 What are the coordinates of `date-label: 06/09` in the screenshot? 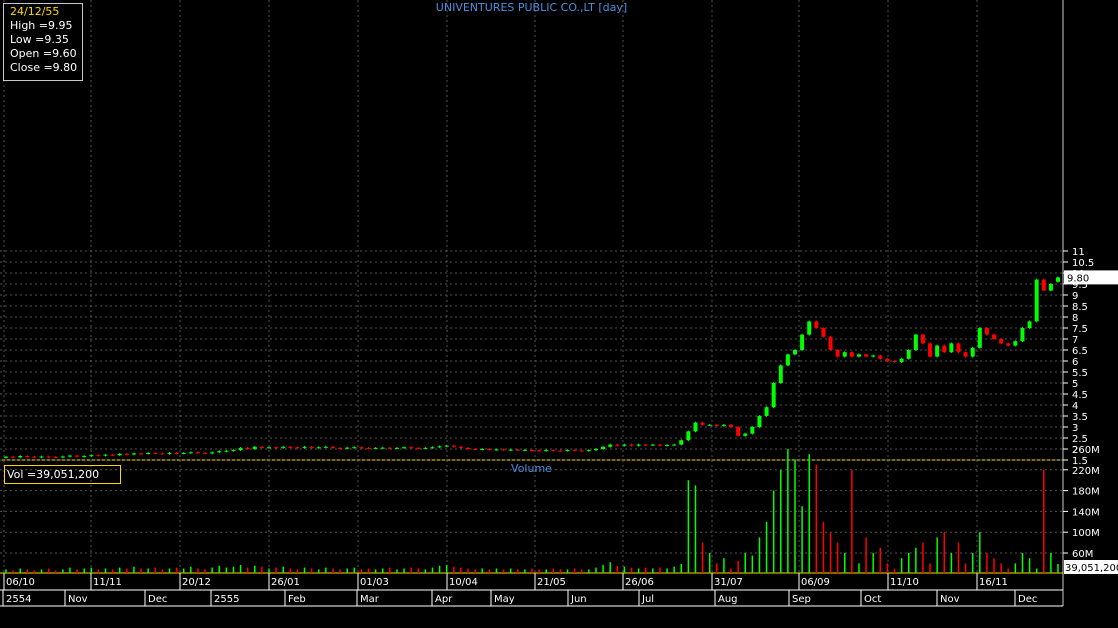 It's located at (815, 582).